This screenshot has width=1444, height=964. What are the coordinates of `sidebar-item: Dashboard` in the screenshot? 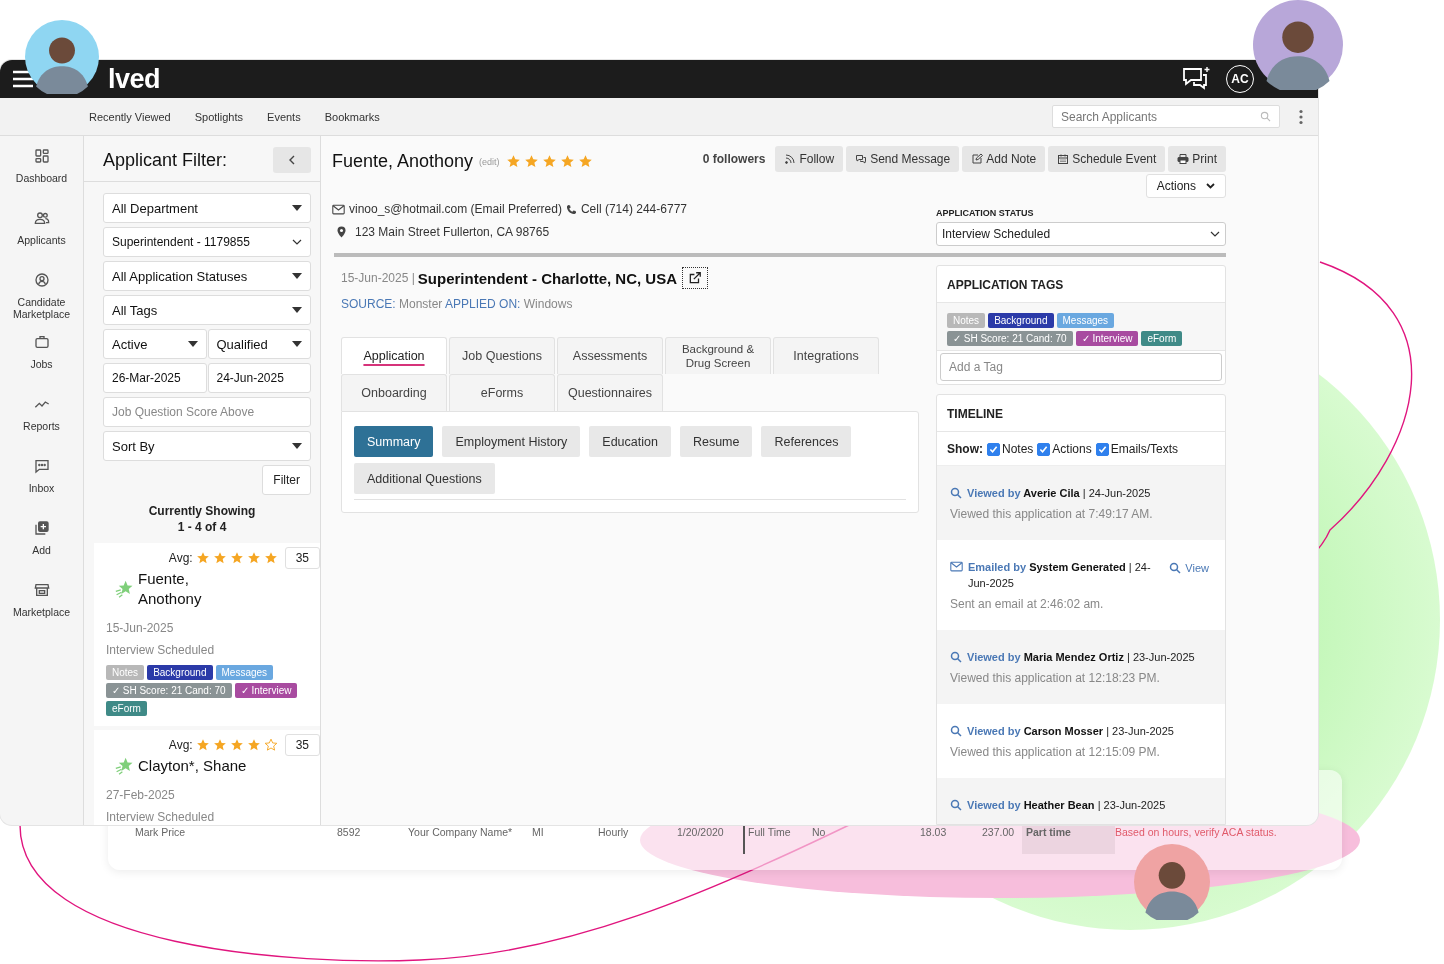 It's located at (41, 179).